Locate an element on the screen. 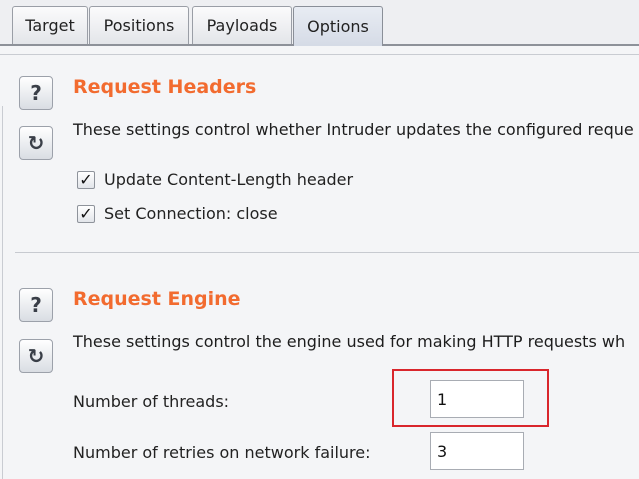 The image size is (639, 479). checkbox-label: Update Content-Length header is located at coordinates (229, 179).